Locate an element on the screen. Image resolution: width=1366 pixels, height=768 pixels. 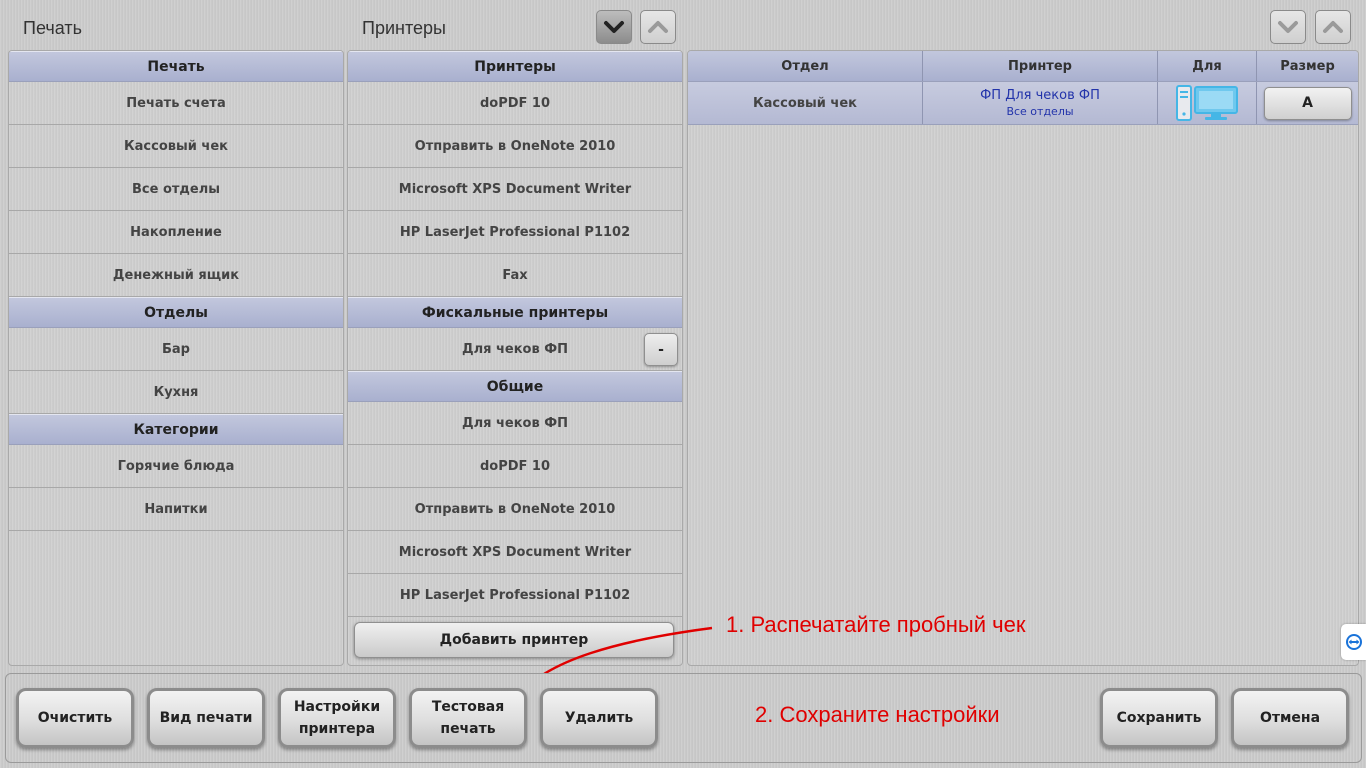
cell-for is located at coordinates (1207, 103).